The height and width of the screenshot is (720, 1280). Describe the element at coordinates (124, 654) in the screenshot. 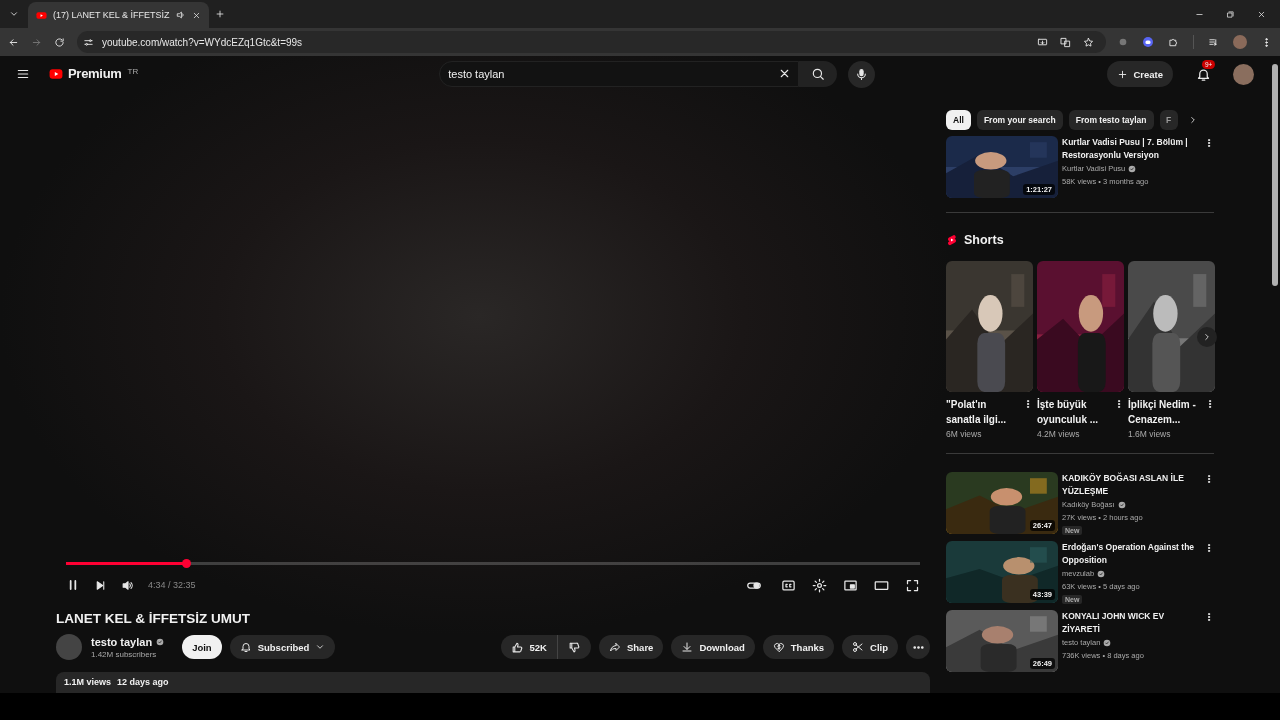

I see `subscriber-count: 1.42M subscribers` at that location.